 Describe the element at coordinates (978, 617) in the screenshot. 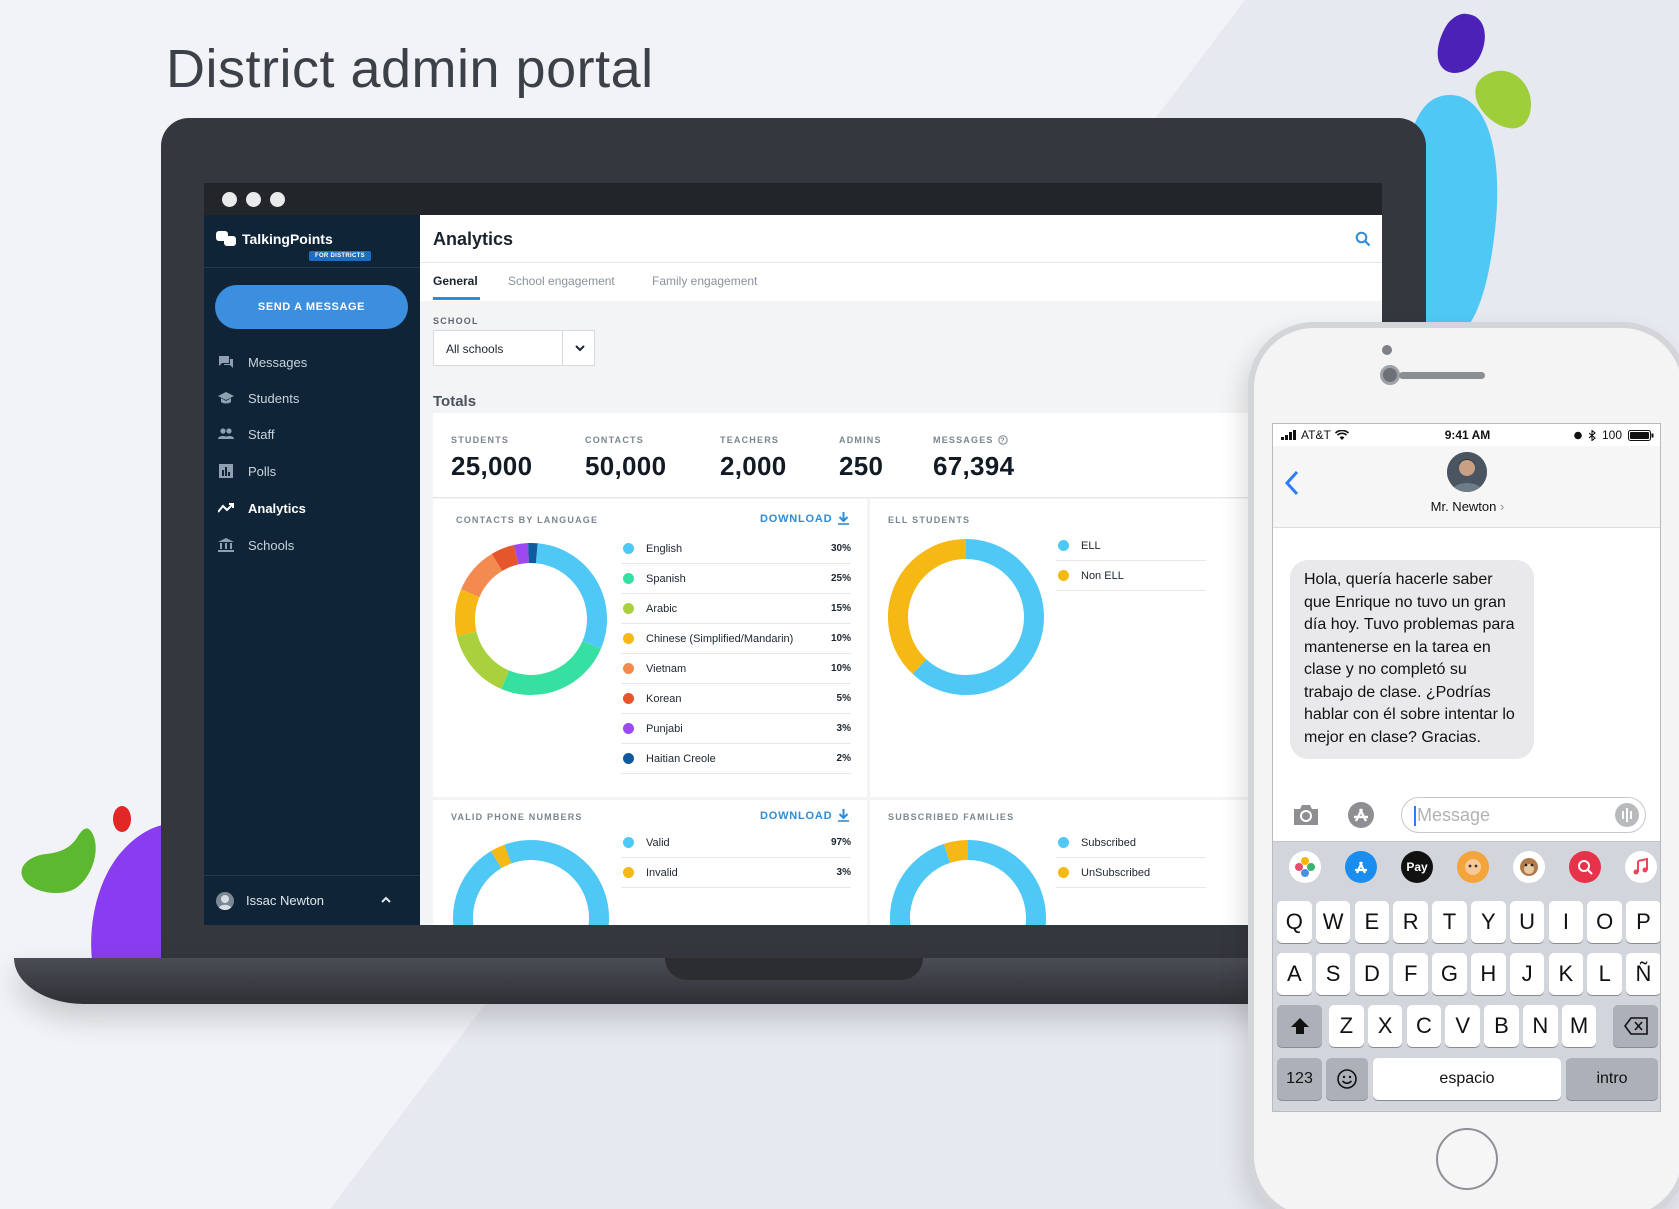

I see `donut-slice-ell` at that location.